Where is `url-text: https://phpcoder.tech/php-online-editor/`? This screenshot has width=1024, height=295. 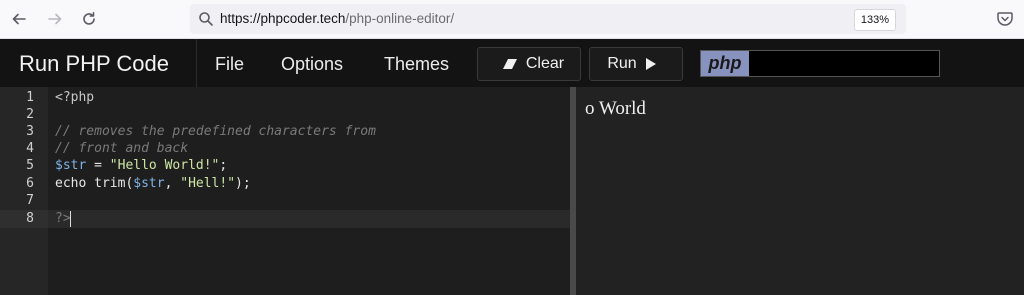 url-text: https://phpcoder.tech/php-online-editor/ is located at coordinates (337, 18).